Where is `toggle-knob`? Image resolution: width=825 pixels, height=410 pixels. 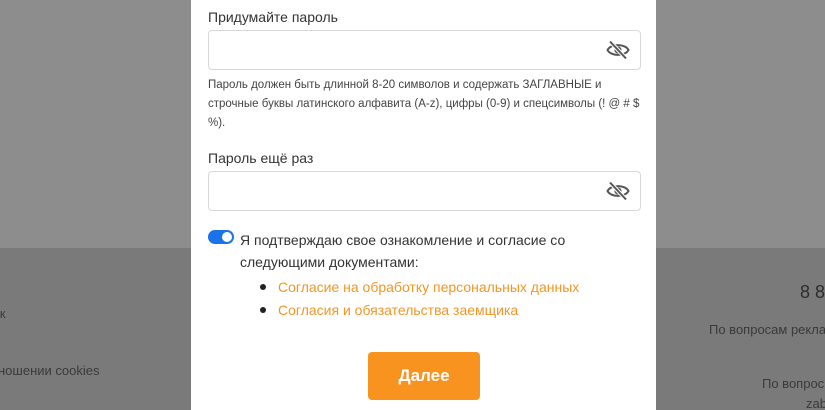 toggle-knob is located at coordinates (227, 237).